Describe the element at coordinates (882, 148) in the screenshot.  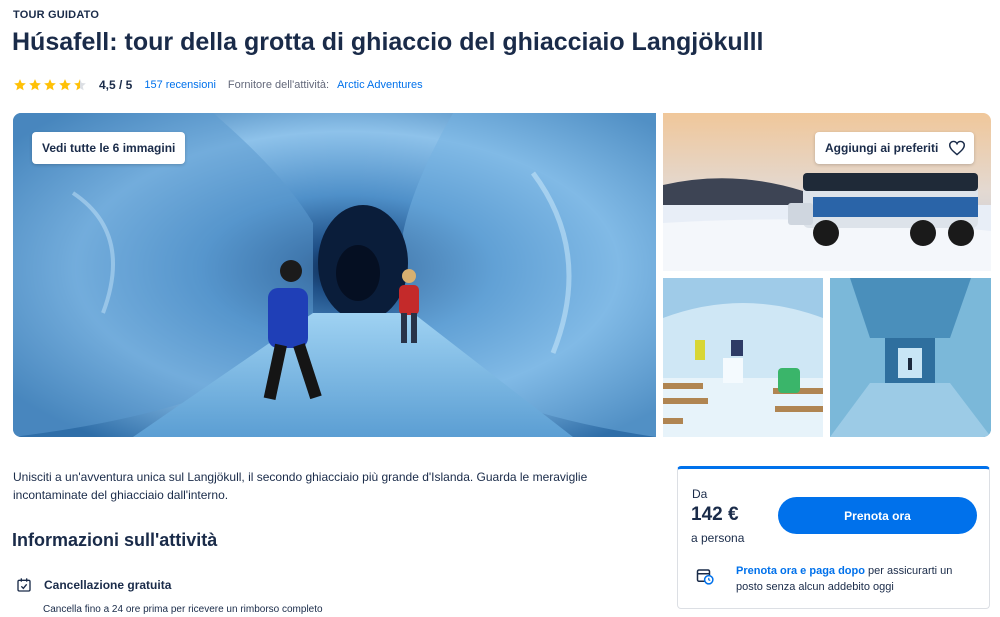
I see `wishlist-label: Aggiungi ai preferiti` at that location.